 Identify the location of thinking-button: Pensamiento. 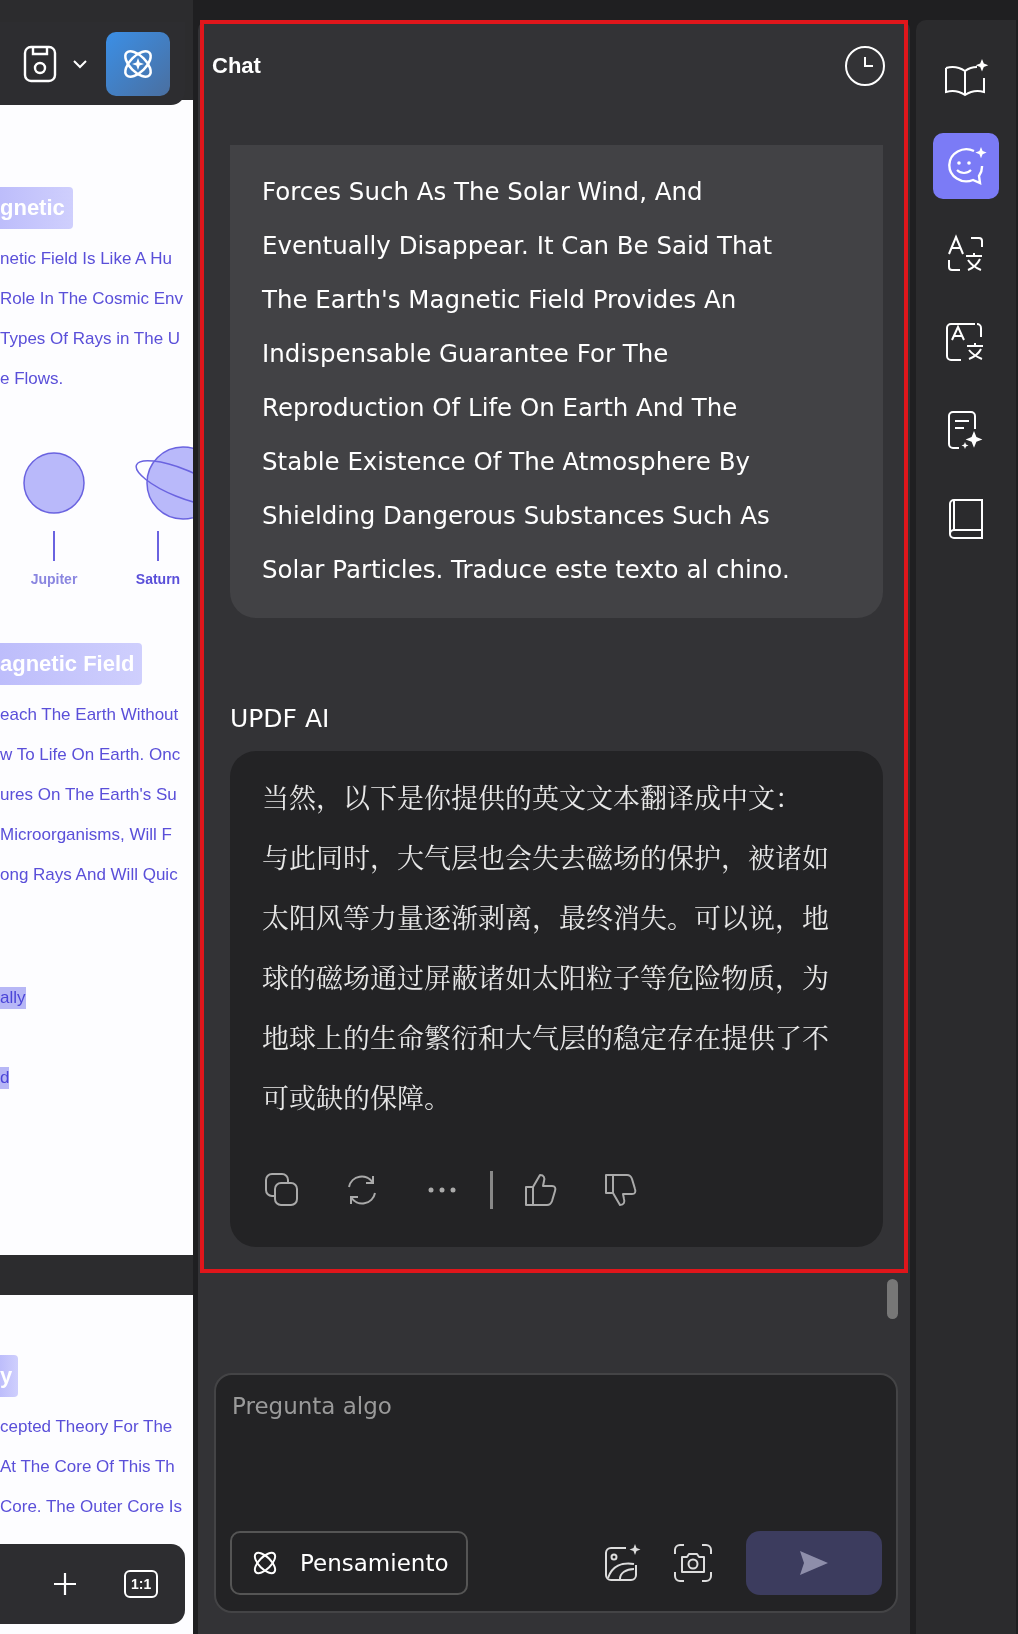
(349, 1563).